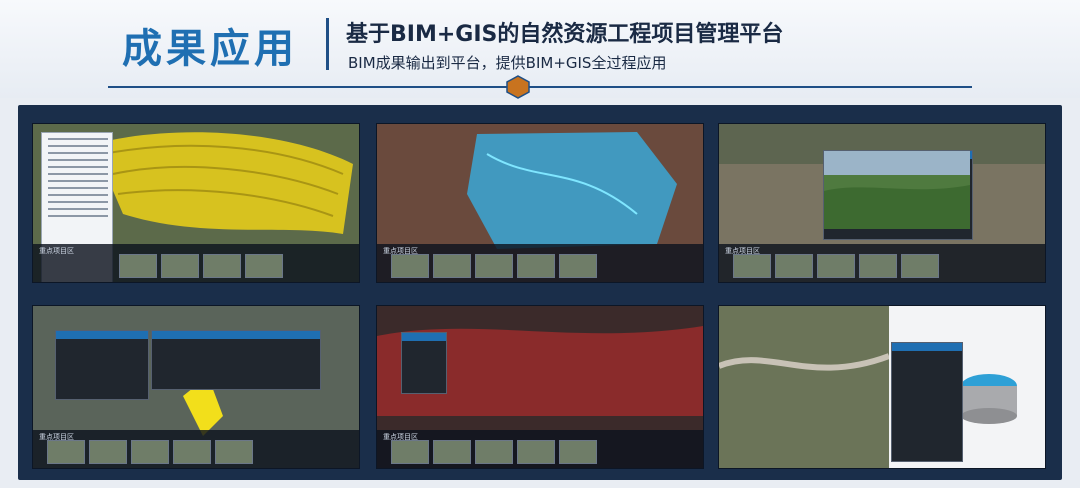 This screenshot has height=488, width=1080. What do you see at coordinates (210, 49) in the screenshot?
I see `page-title: 成果应用` at bounding box center [210, 49].